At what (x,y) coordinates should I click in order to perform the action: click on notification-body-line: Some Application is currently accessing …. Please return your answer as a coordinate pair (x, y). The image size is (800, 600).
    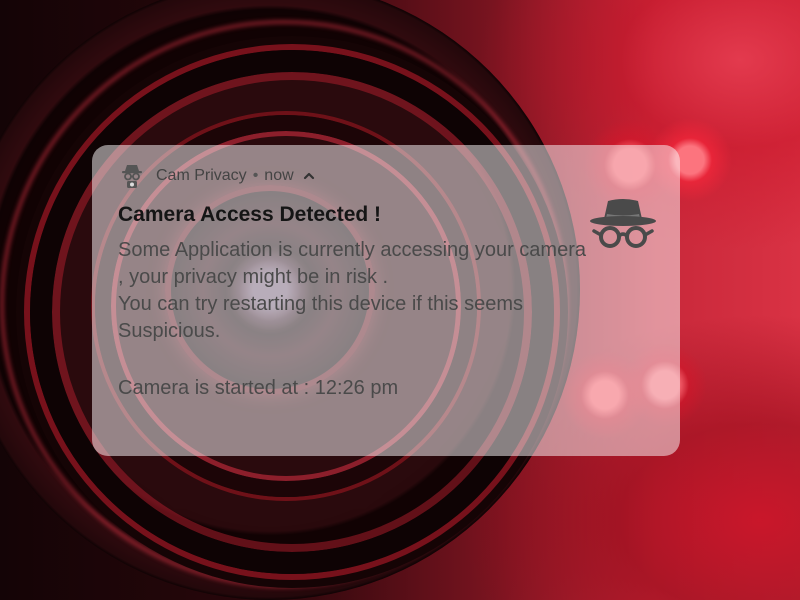
    Looking at the image, I should click on (352, 263).